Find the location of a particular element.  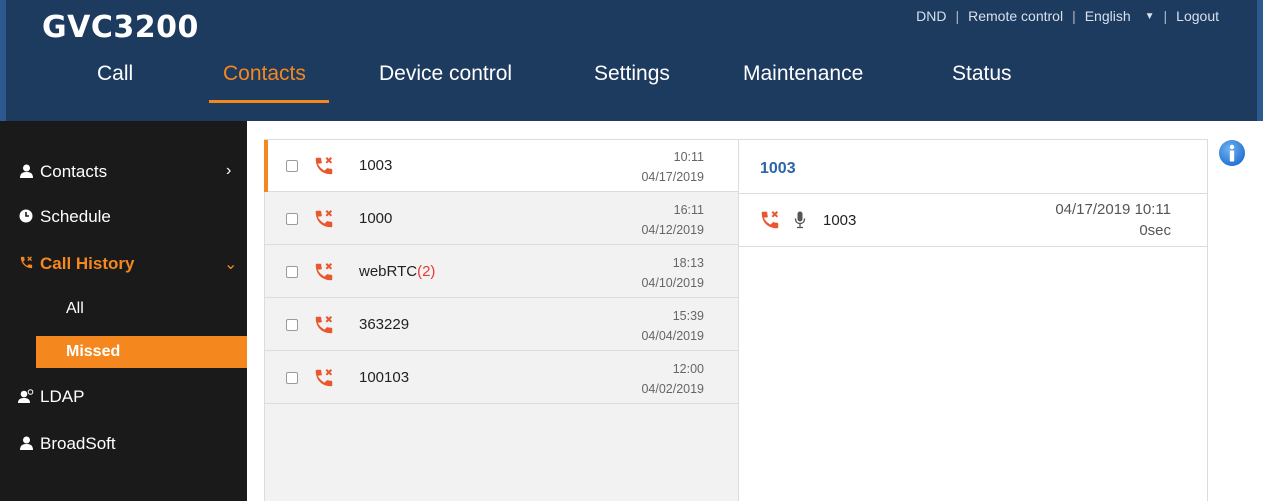

call-time: 18:13 04/10/2019 is located at coordinates (672, 273).